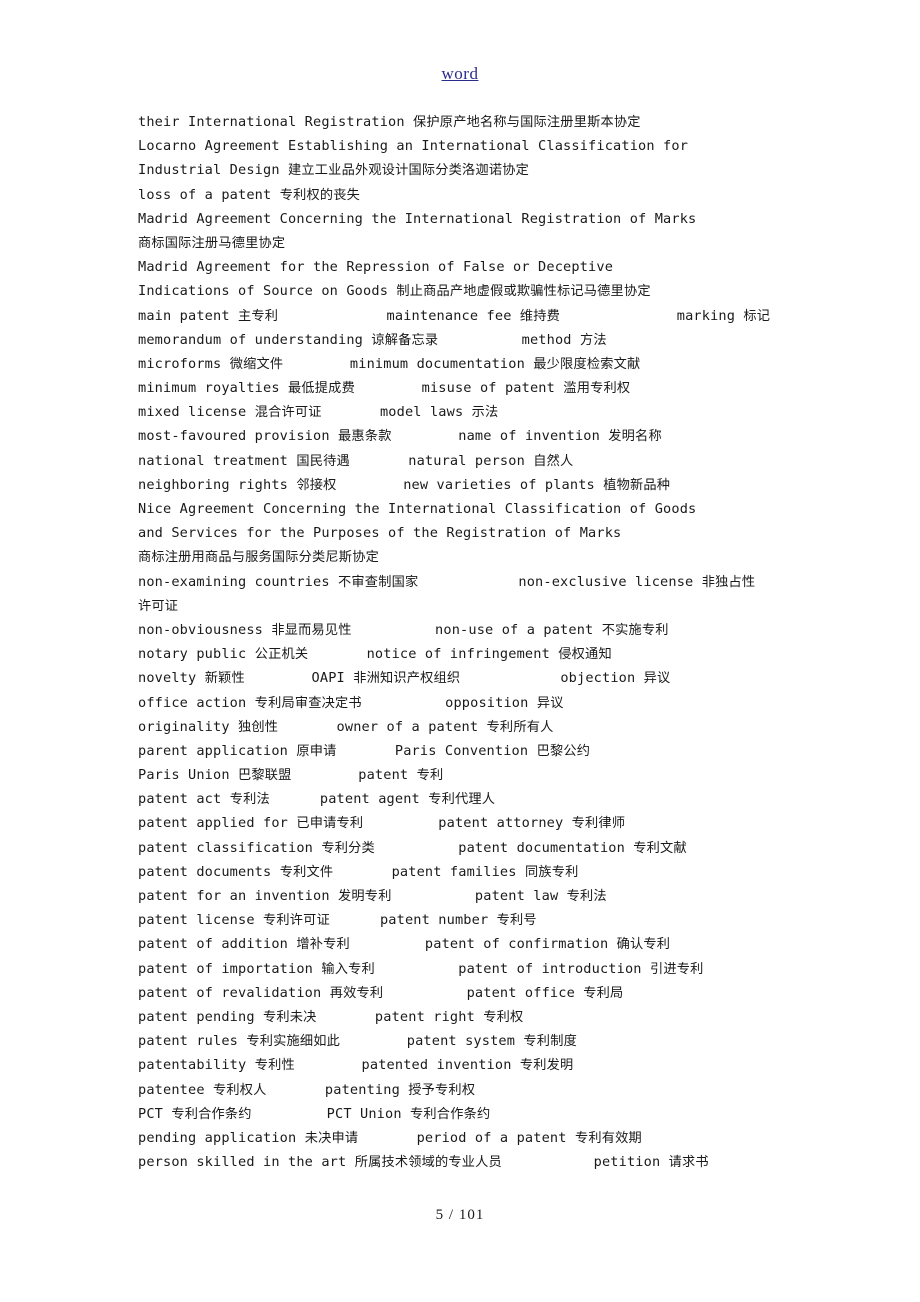 The image size is (920, 1302). I want to click on page-number: 5 / 101, so click(460, 1215).